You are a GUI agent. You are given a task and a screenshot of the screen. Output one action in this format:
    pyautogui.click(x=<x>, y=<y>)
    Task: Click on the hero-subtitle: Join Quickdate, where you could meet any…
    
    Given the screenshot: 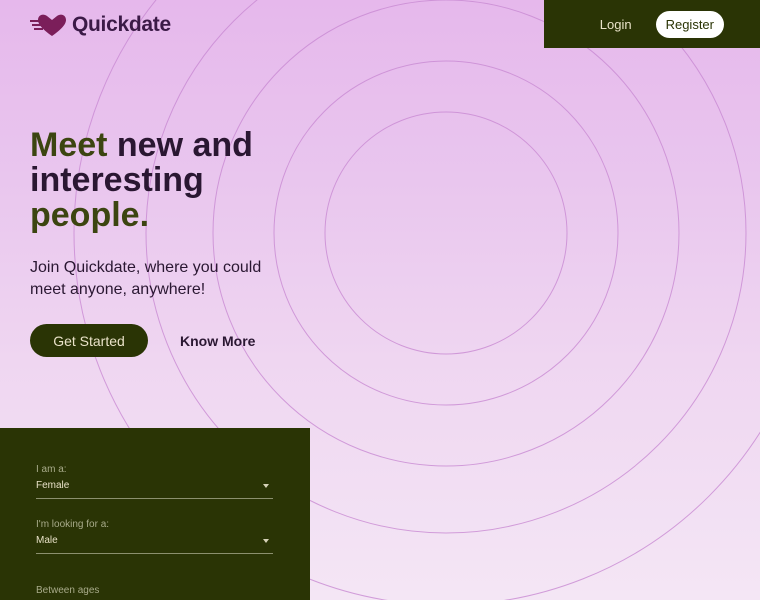 What is the action you would take?
    pyautogui.click(x=146, y=278)
    